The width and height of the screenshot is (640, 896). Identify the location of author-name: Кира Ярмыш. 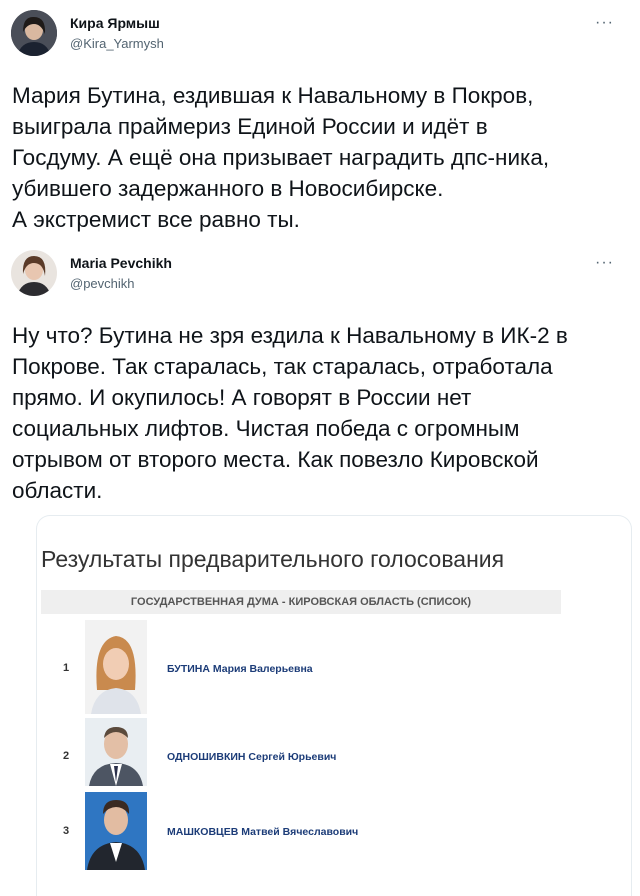
(115, 23).